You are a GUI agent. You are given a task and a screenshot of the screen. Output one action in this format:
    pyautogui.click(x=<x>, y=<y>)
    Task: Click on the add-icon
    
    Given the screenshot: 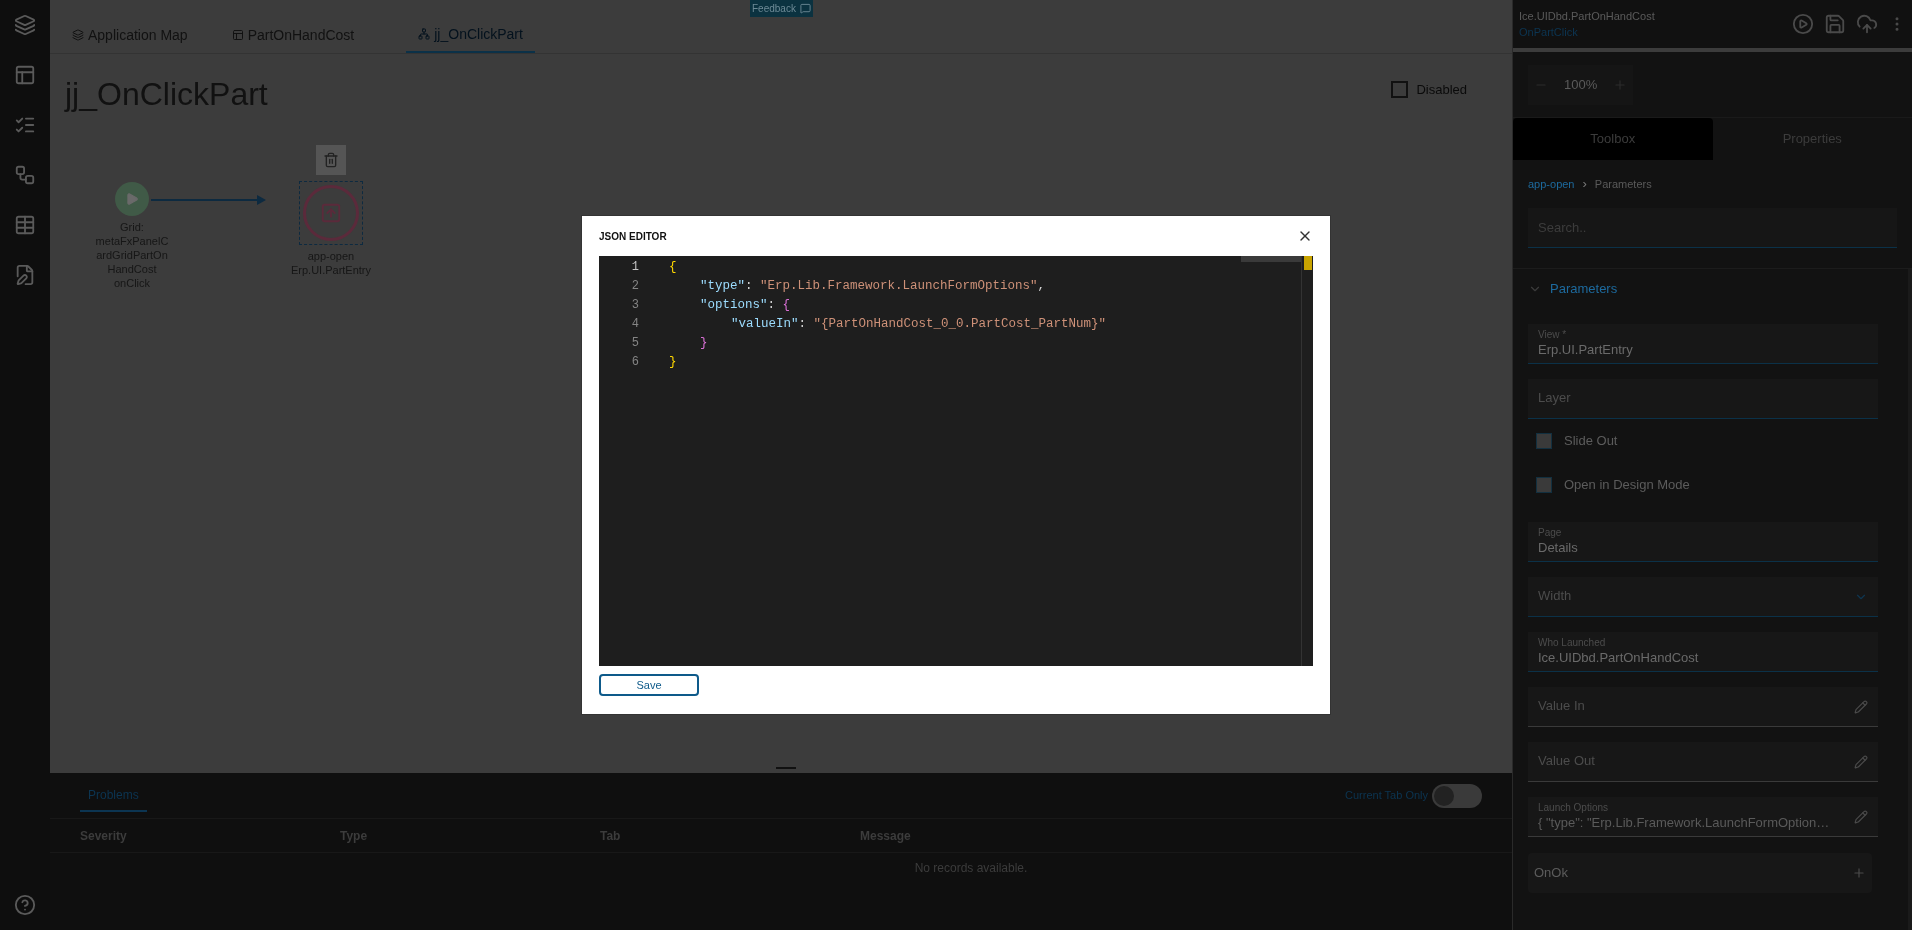 What is the action you would take?
    pyautogui.click(x=1859, y=873)
    